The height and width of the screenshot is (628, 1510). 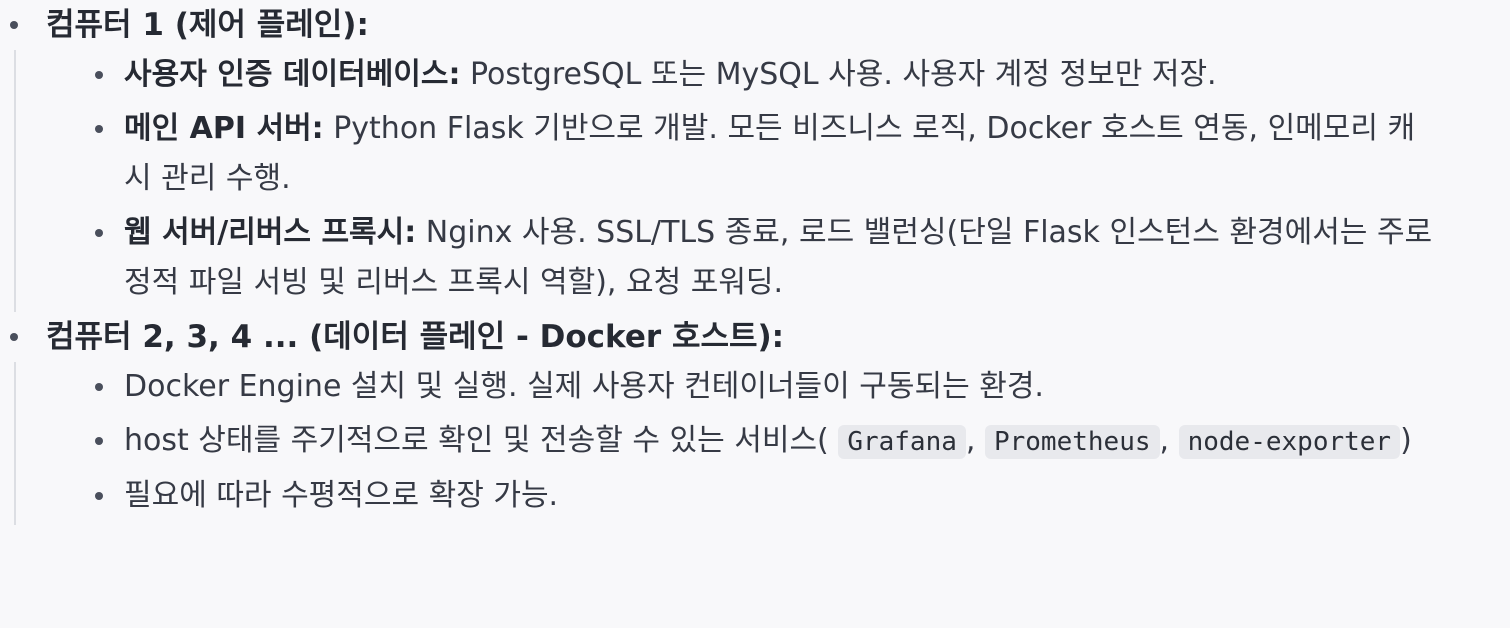 I want to click on code-grafana: Grafana, so click(x=902, y=442).